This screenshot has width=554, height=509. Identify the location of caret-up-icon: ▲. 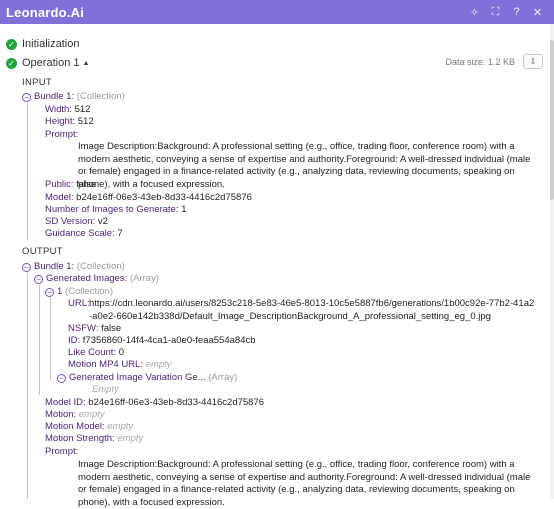
(85, 63).